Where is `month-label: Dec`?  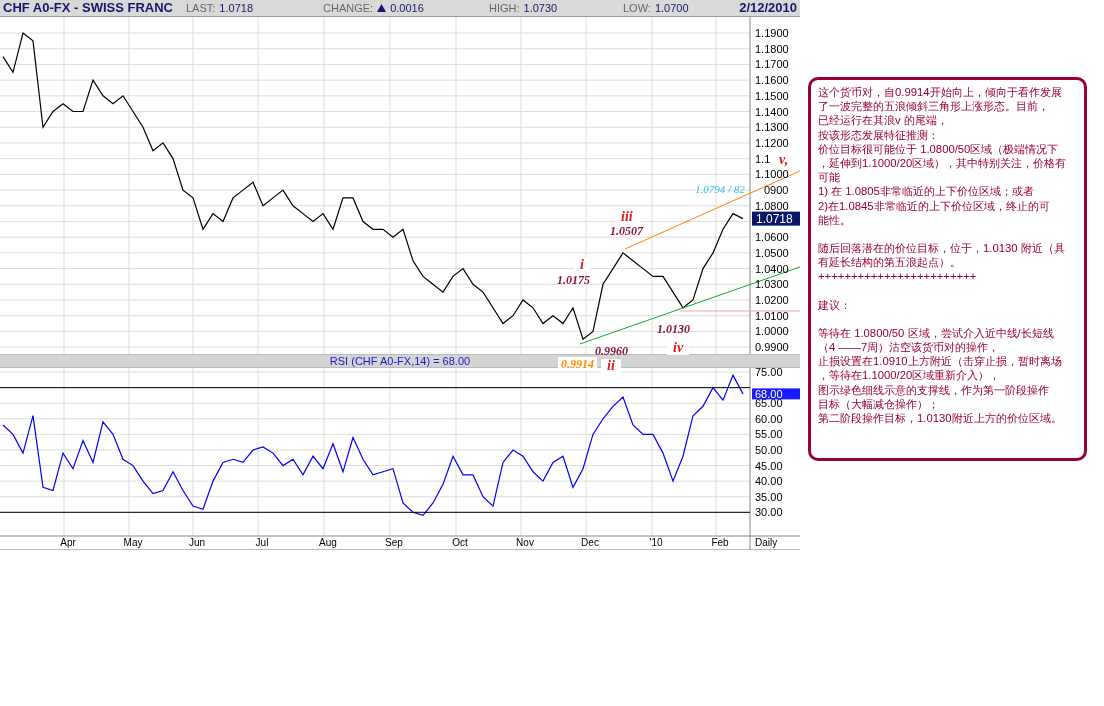 month-label: Dec is located at coordinates (590, 542).